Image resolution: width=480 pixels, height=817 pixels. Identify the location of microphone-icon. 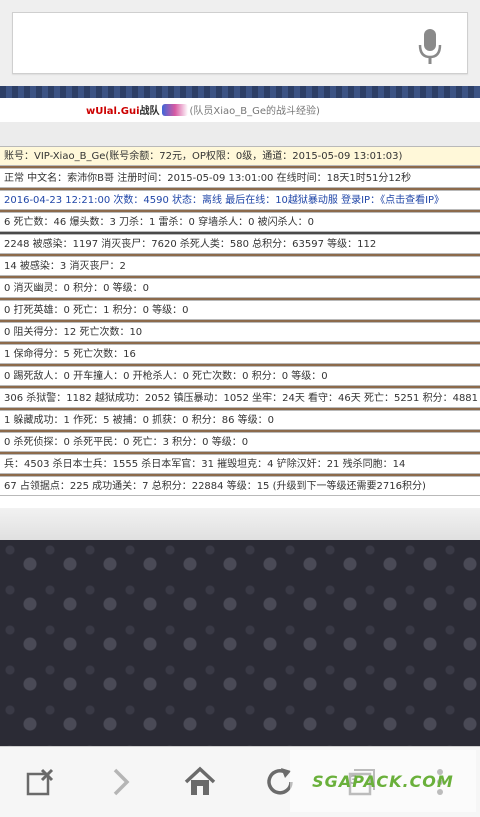
(430, 47).